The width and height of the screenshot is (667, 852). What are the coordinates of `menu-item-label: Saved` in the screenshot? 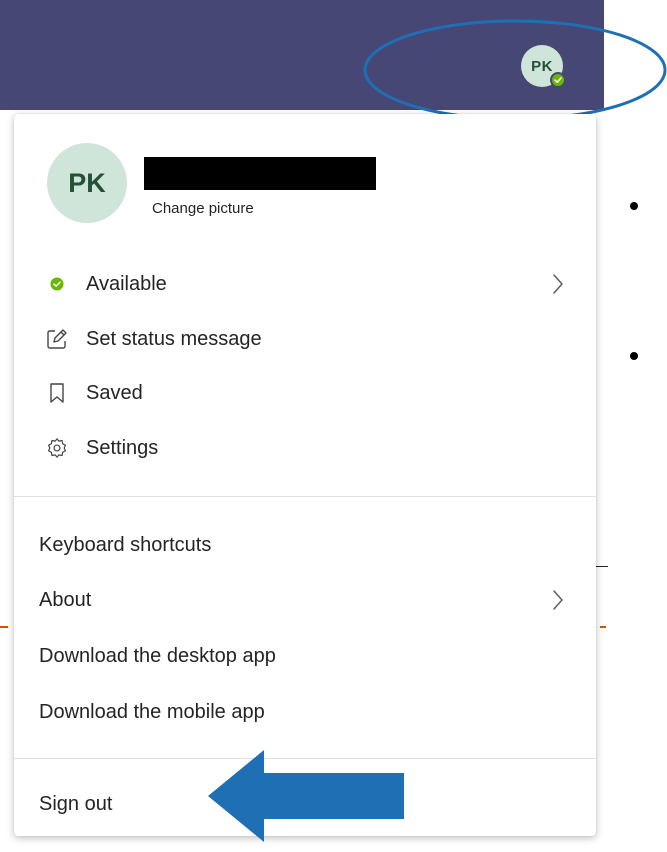 It's located at (114, 392).